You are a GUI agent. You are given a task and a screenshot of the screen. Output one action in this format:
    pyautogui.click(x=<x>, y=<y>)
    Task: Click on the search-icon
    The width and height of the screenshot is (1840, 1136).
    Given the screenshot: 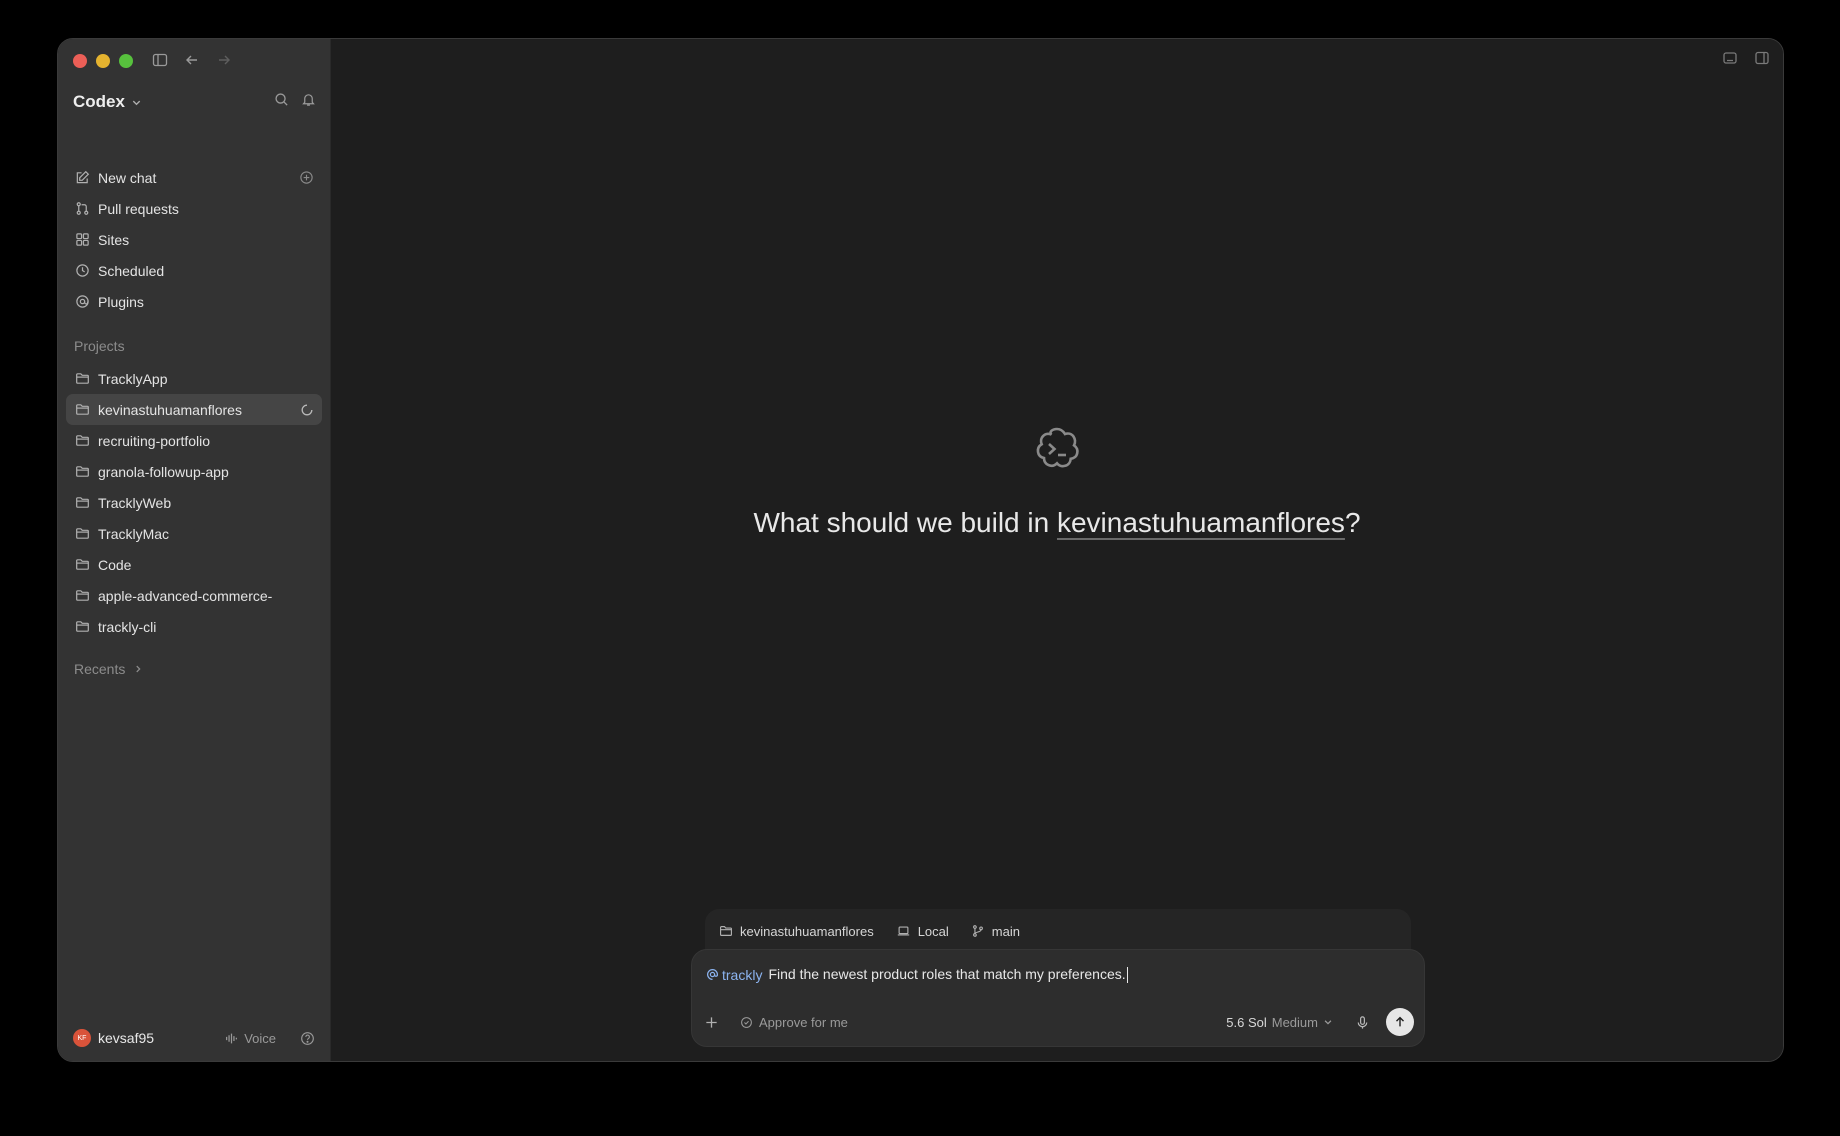 What is the action you would take?
    pyautogui.click(x=281, y=102)
    